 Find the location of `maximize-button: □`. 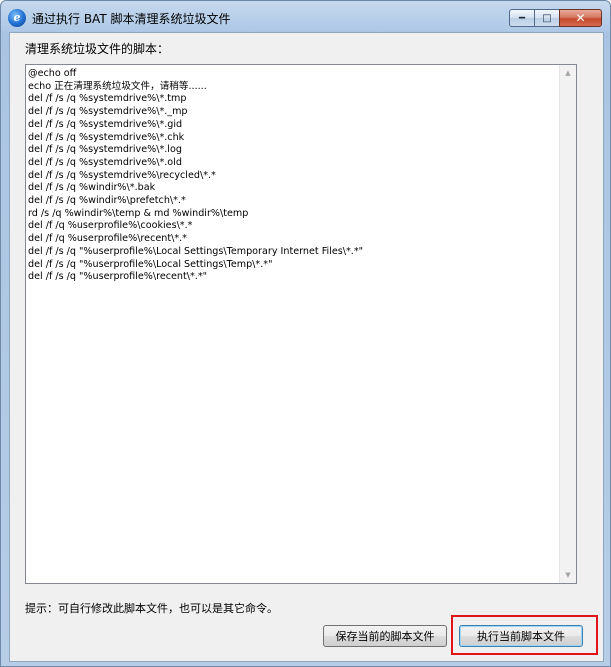

maximize-button: □ is located at coordinates (547, 18).